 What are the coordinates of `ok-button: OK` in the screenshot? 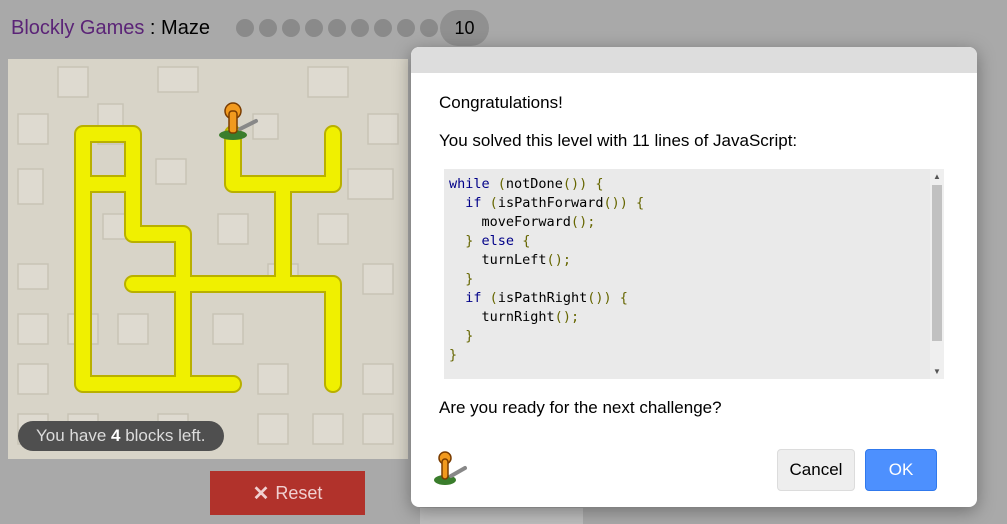 It's located at (901, 470).